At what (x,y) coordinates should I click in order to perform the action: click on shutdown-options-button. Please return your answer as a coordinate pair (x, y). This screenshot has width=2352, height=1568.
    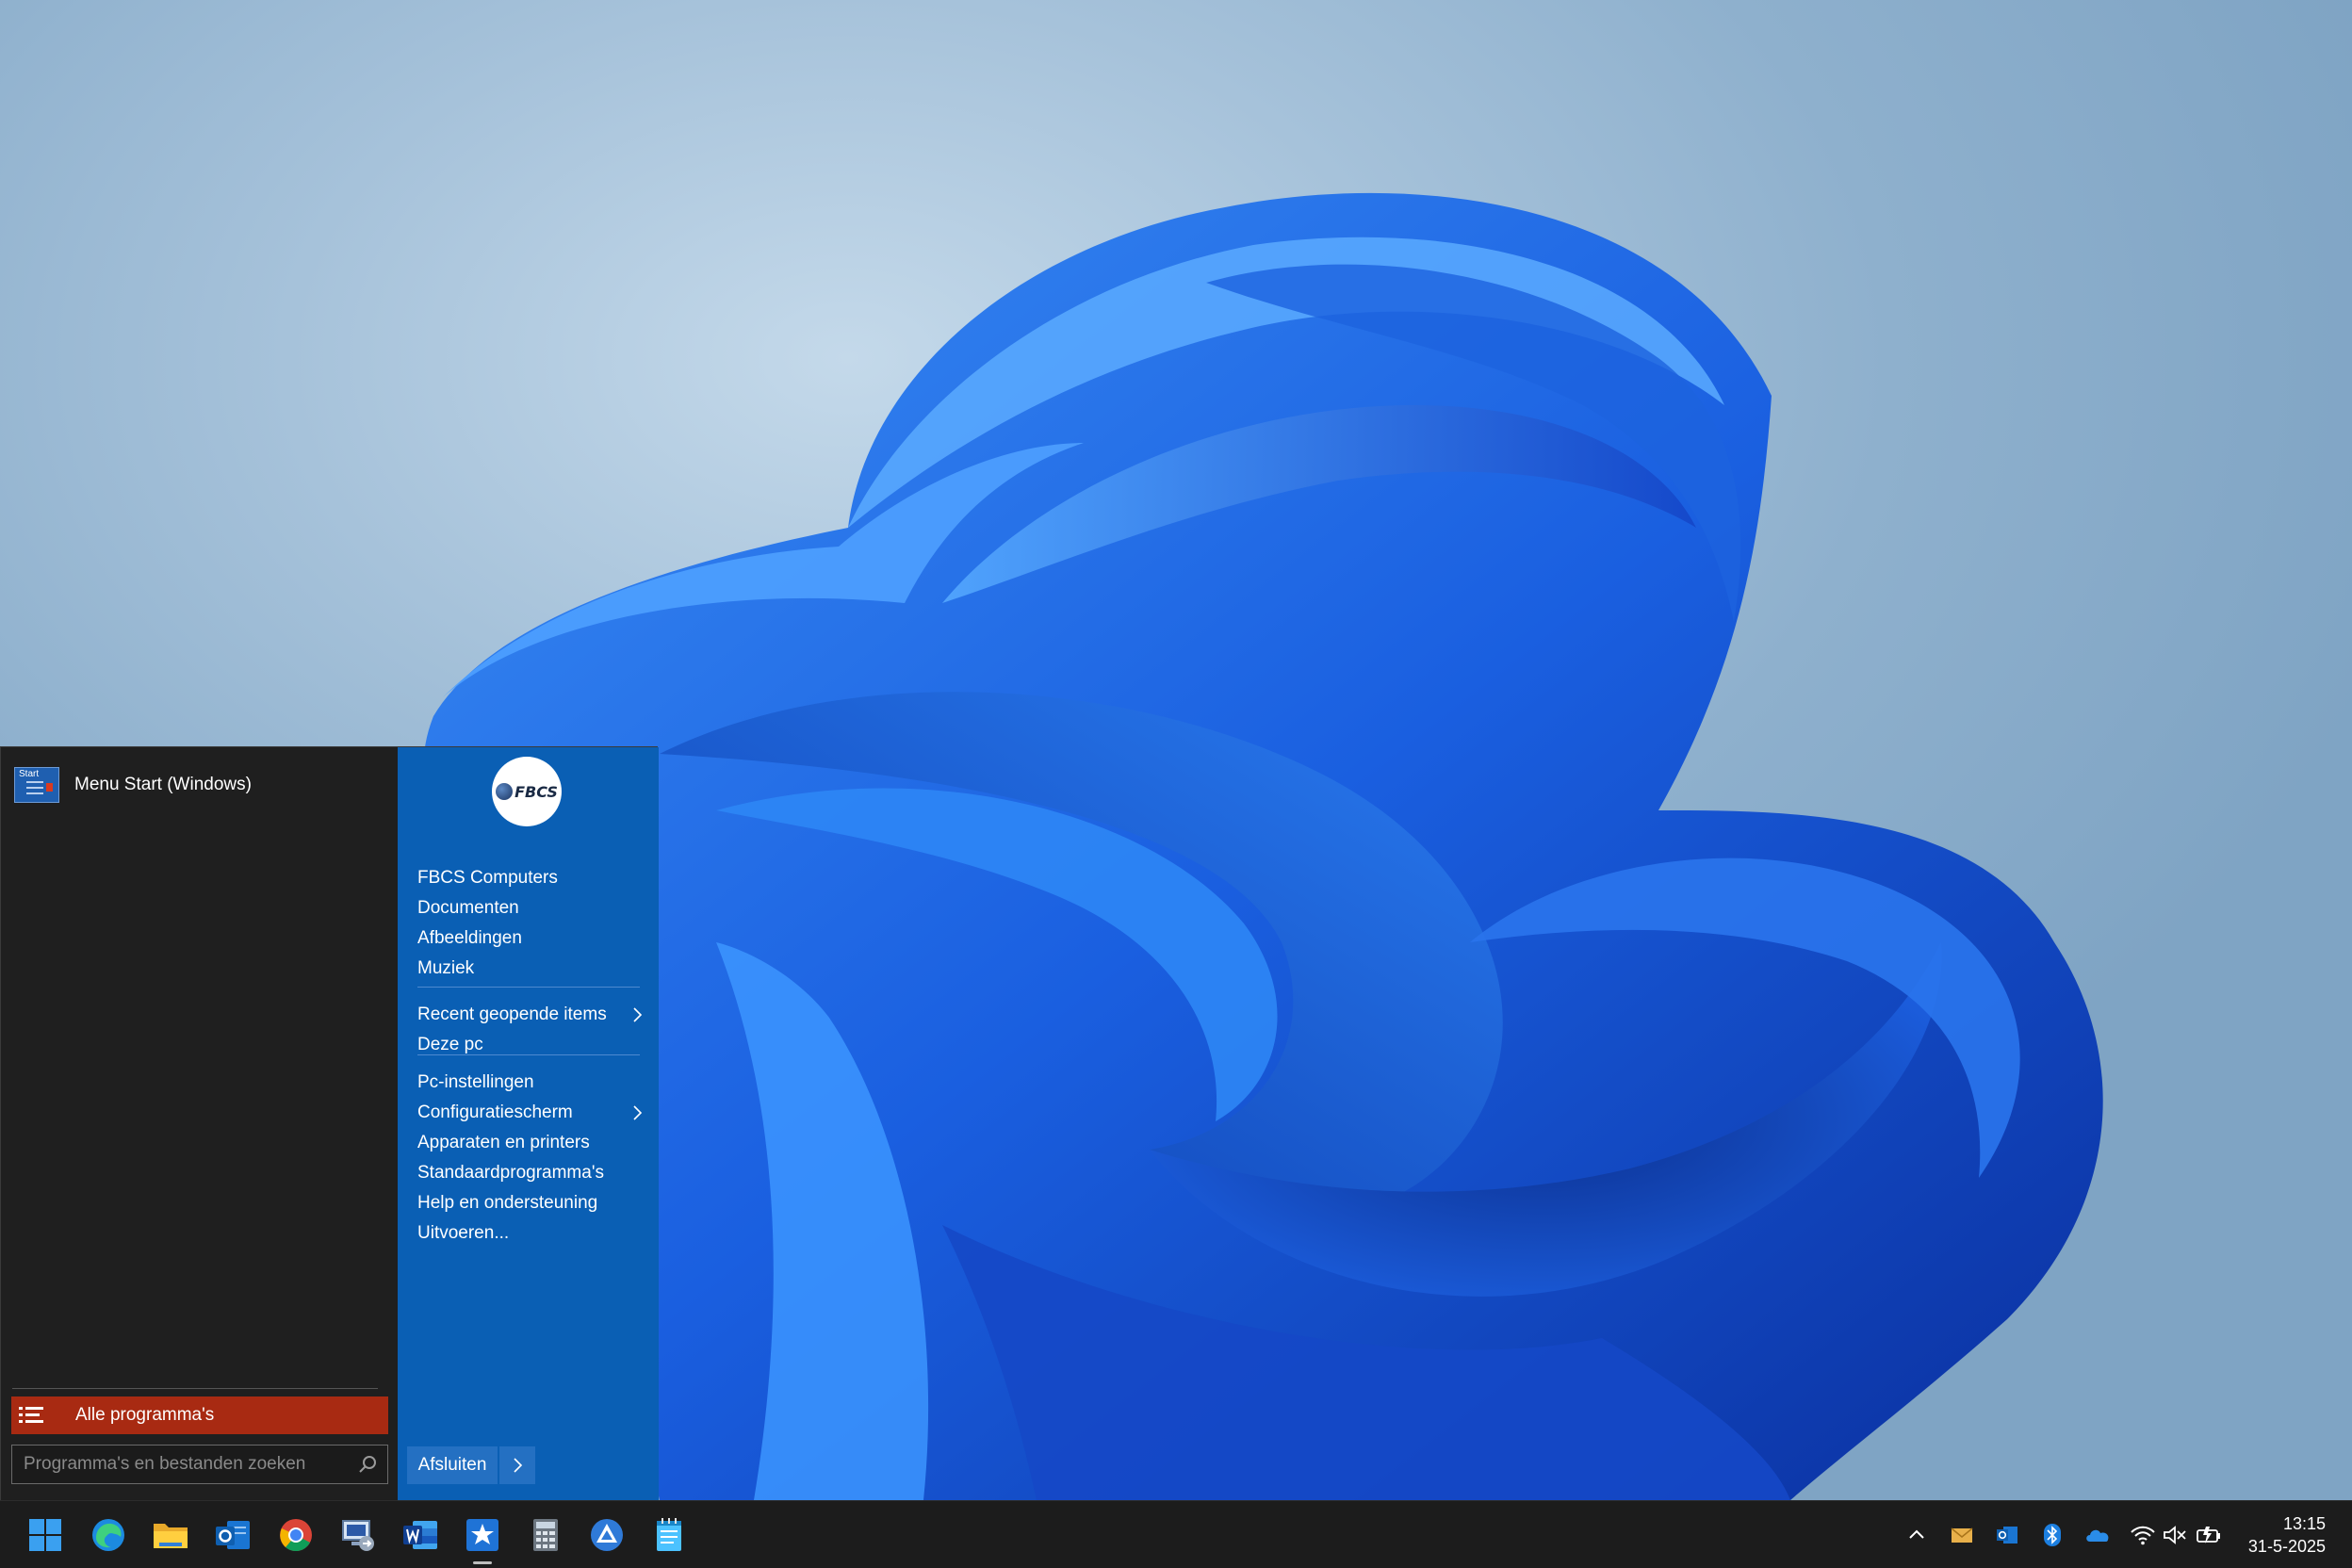
    Looking at the image, I should click on (517, 1465).